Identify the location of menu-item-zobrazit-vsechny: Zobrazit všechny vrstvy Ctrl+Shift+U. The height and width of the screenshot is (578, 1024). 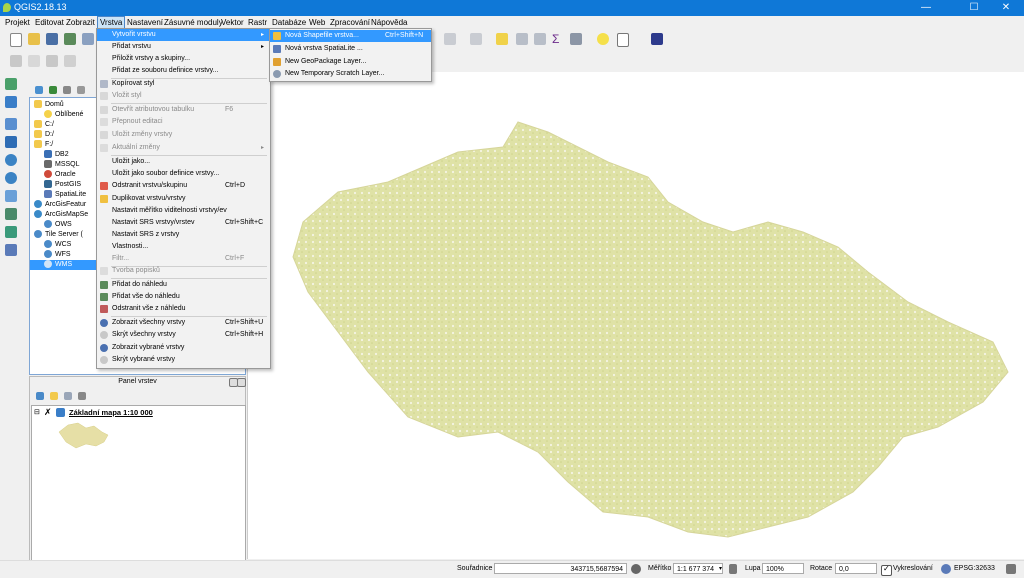
(183, 323).